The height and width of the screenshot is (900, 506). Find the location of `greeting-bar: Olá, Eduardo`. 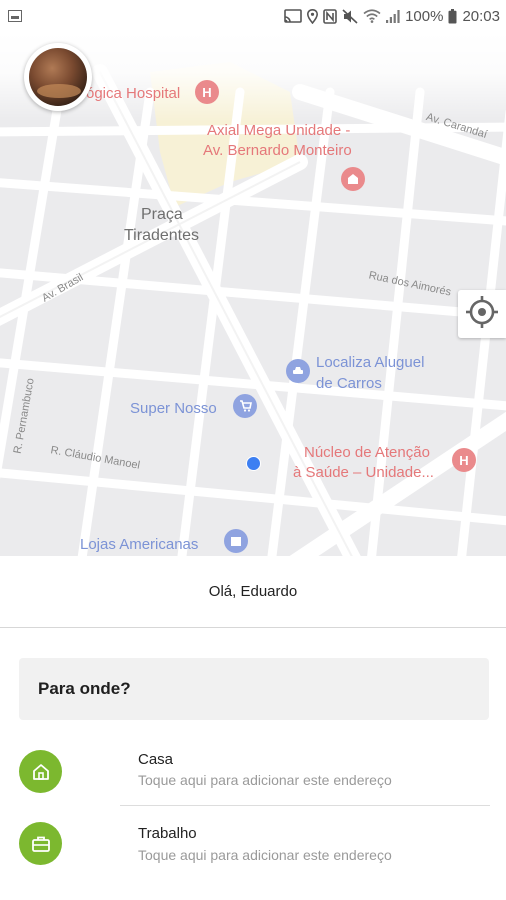

greeting-bar: Olá, Eduardo is located at coordinates (253, 592).